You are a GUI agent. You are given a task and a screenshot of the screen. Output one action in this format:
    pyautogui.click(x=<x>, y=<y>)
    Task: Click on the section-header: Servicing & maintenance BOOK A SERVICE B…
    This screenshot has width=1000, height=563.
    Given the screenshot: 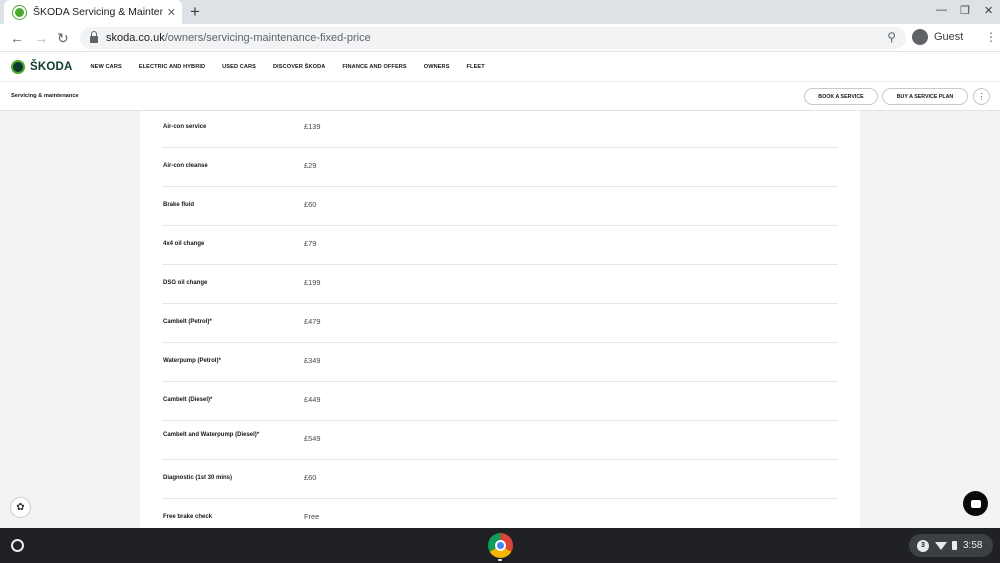 What is the action you would take?
    pyautogui.click(x=500, y=96)
    